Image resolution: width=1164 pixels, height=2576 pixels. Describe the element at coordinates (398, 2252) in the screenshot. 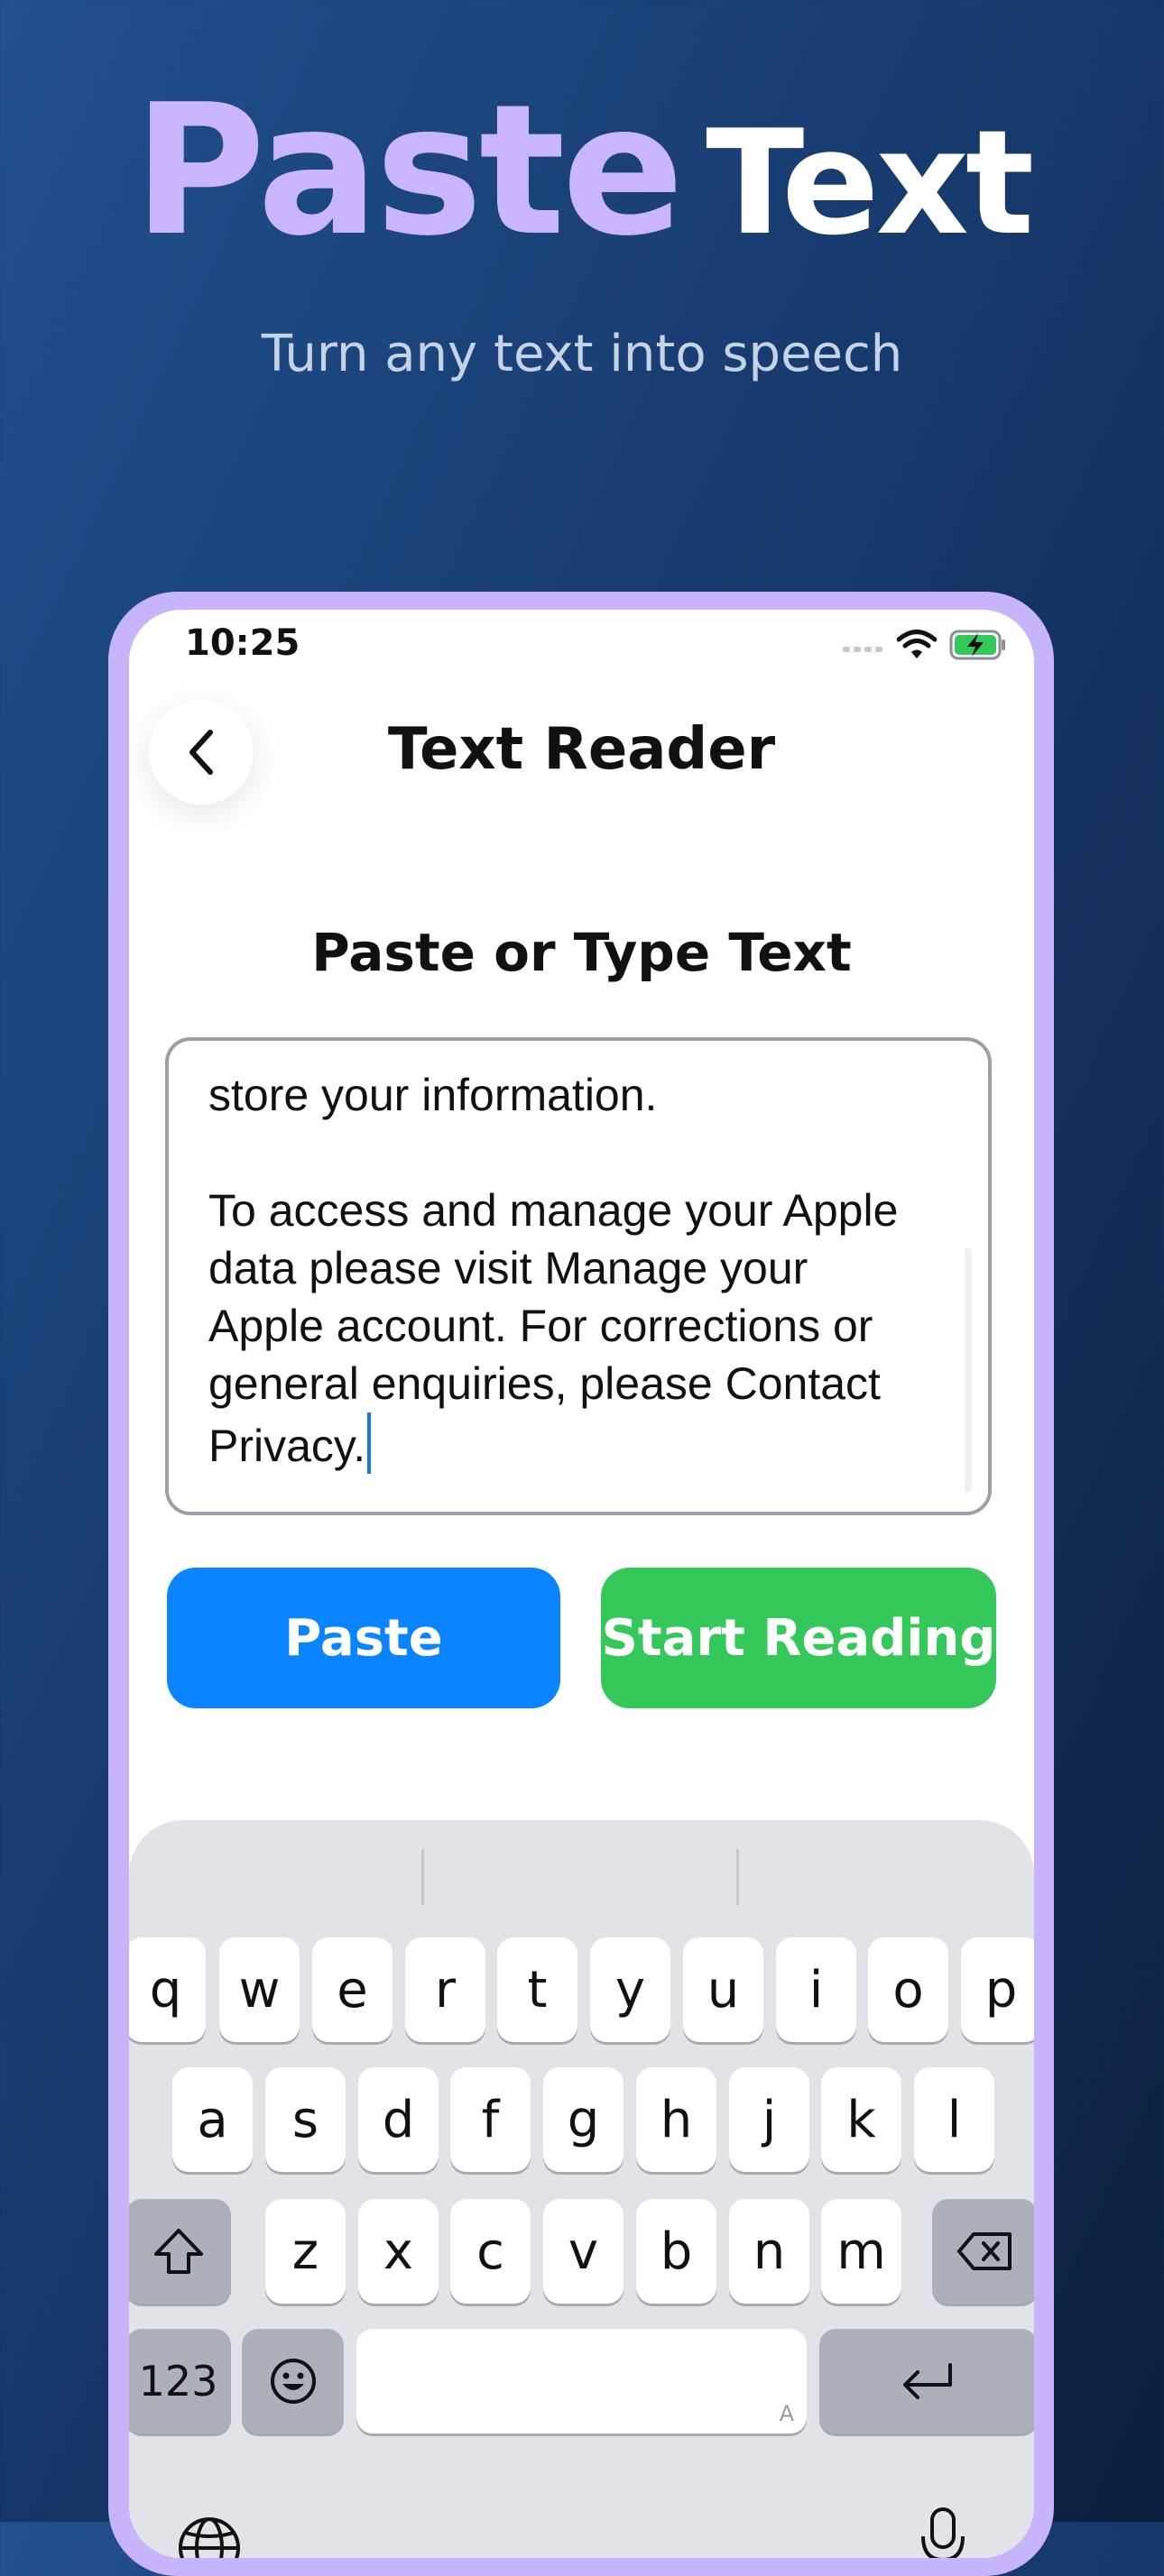

I see `key-x: x` at that location.